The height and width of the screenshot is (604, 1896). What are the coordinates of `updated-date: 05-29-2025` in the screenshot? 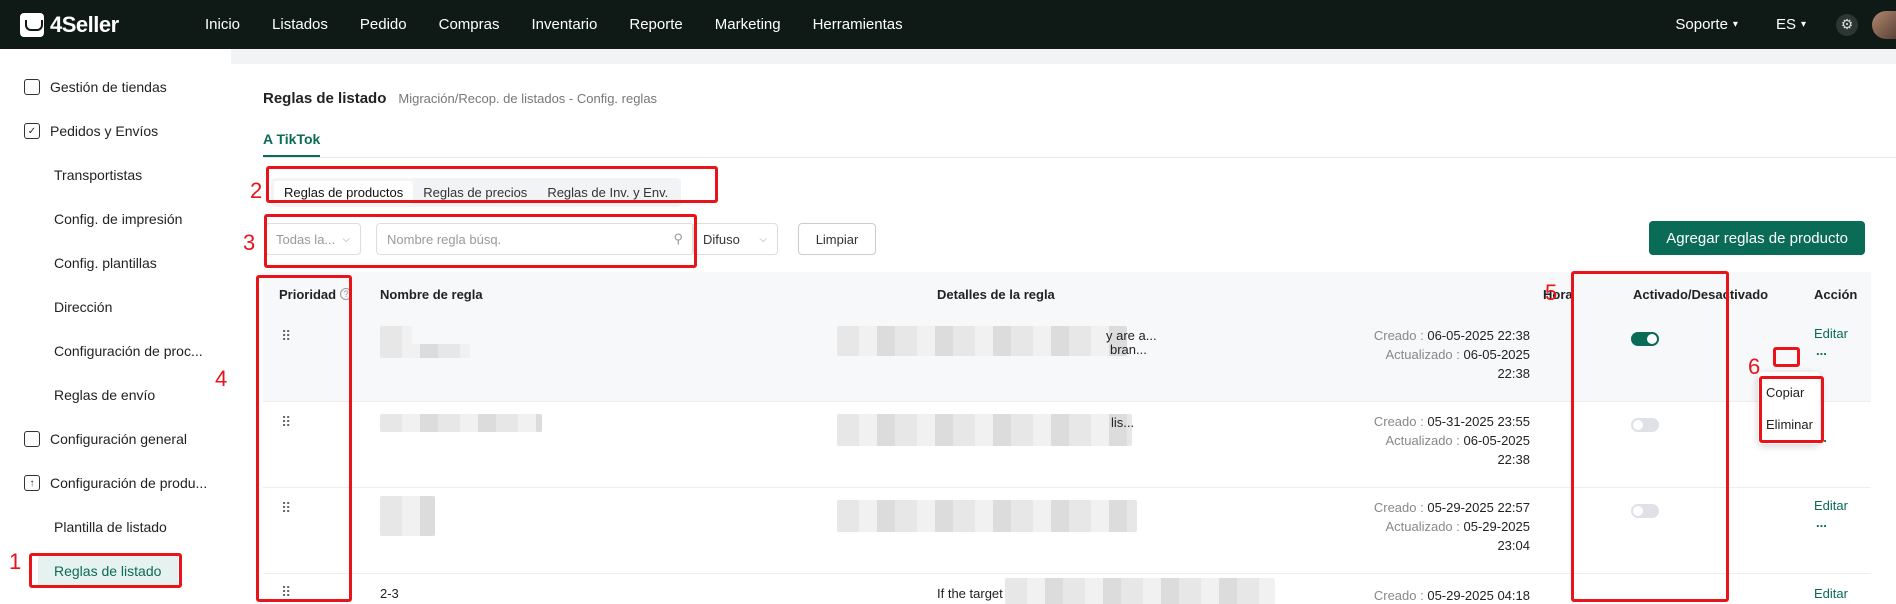 It's located at (1497, 526).